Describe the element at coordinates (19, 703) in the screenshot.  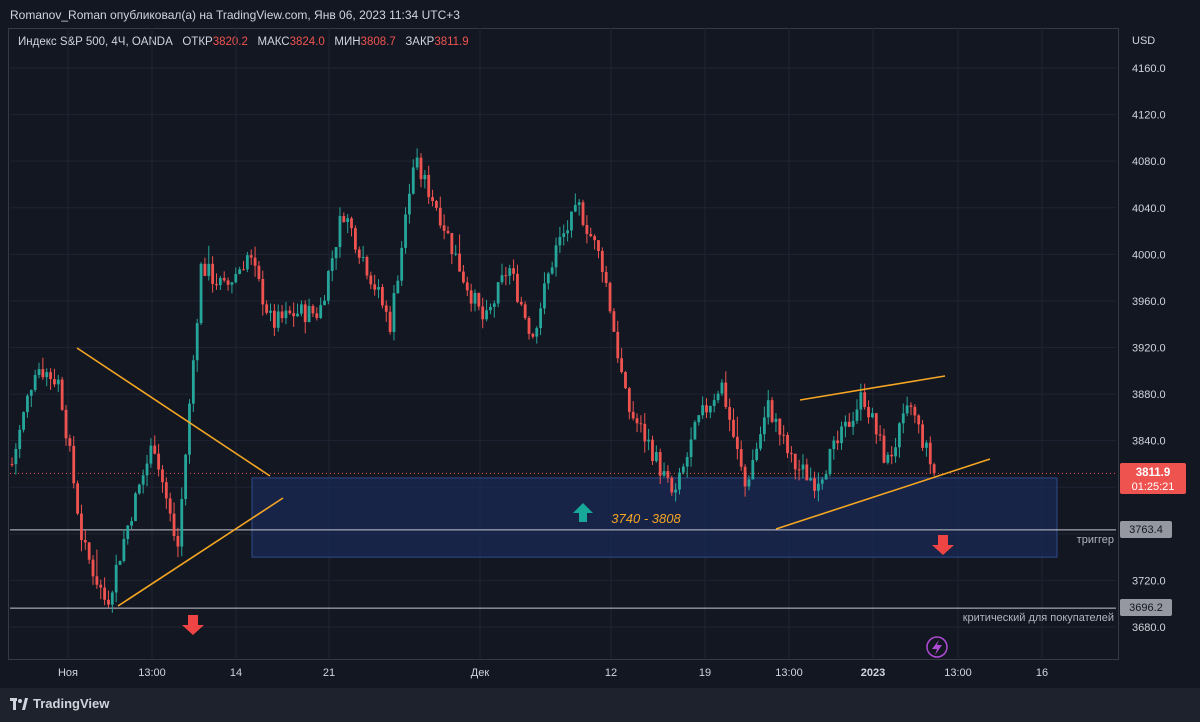
I see `tradingview-logo-icon` at that location.